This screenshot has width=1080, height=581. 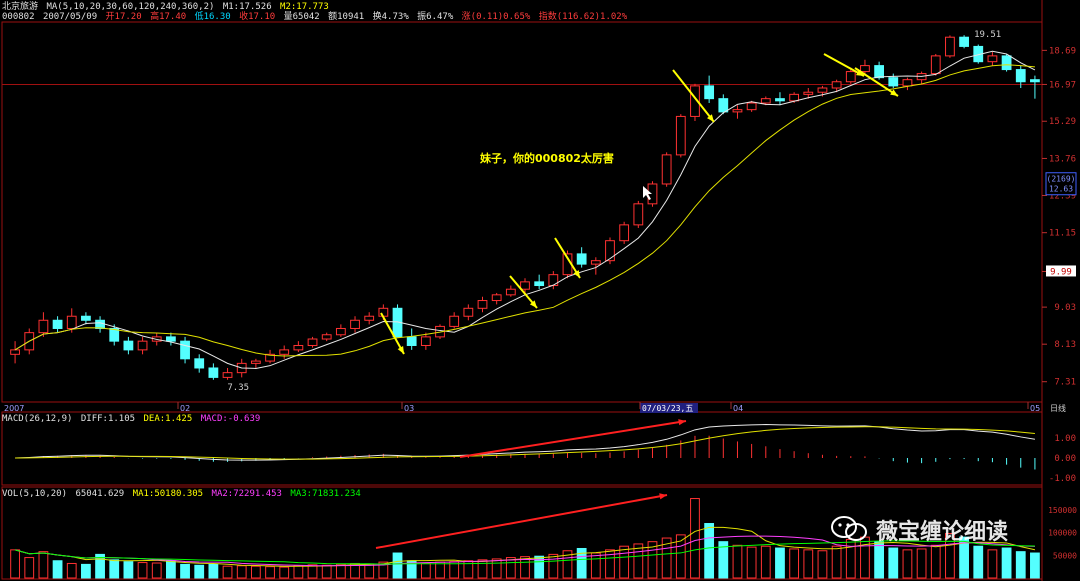 What do you see at coordinates (667, 408) in the screenshot?
I see `date-cursor-label: 07/03/23,五` at bounding box center [667, 408].